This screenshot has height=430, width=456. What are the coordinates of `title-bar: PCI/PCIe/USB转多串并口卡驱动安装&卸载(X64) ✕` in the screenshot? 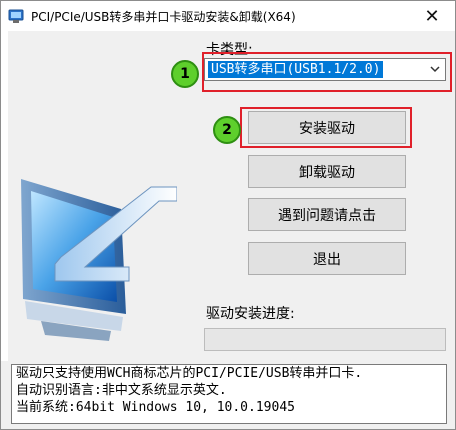 It's located at (228, 16).